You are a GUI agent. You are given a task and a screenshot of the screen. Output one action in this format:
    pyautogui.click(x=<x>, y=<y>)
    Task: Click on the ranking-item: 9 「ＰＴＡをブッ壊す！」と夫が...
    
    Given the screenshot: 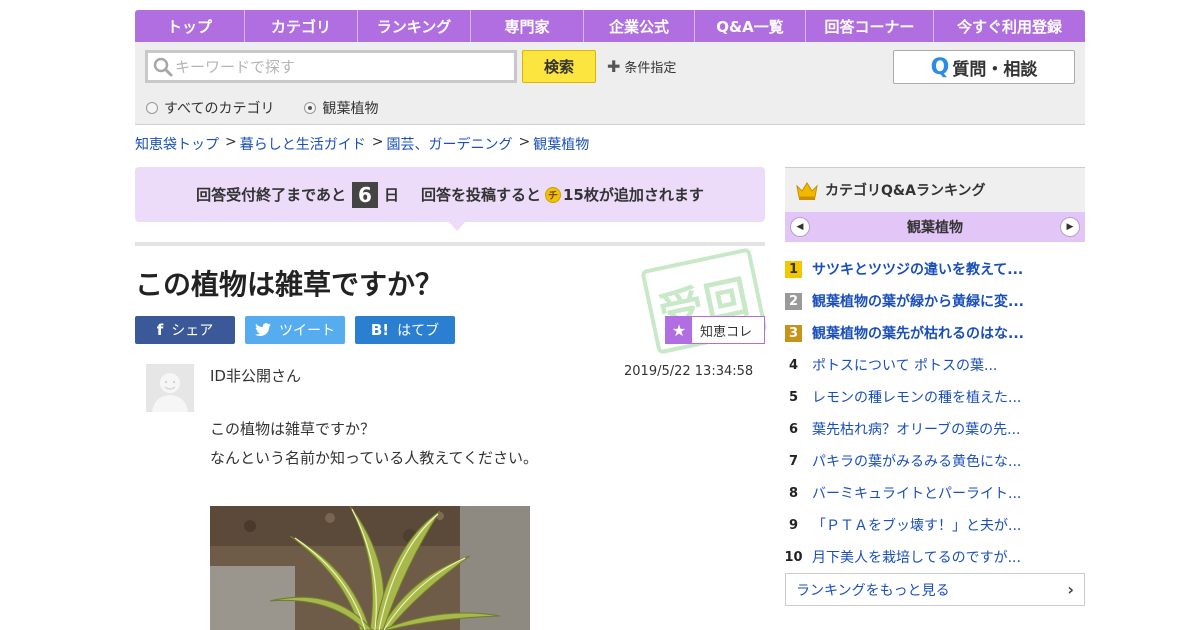 What is the action you would take?
    pyautogui.click(x=935, y=525)
    